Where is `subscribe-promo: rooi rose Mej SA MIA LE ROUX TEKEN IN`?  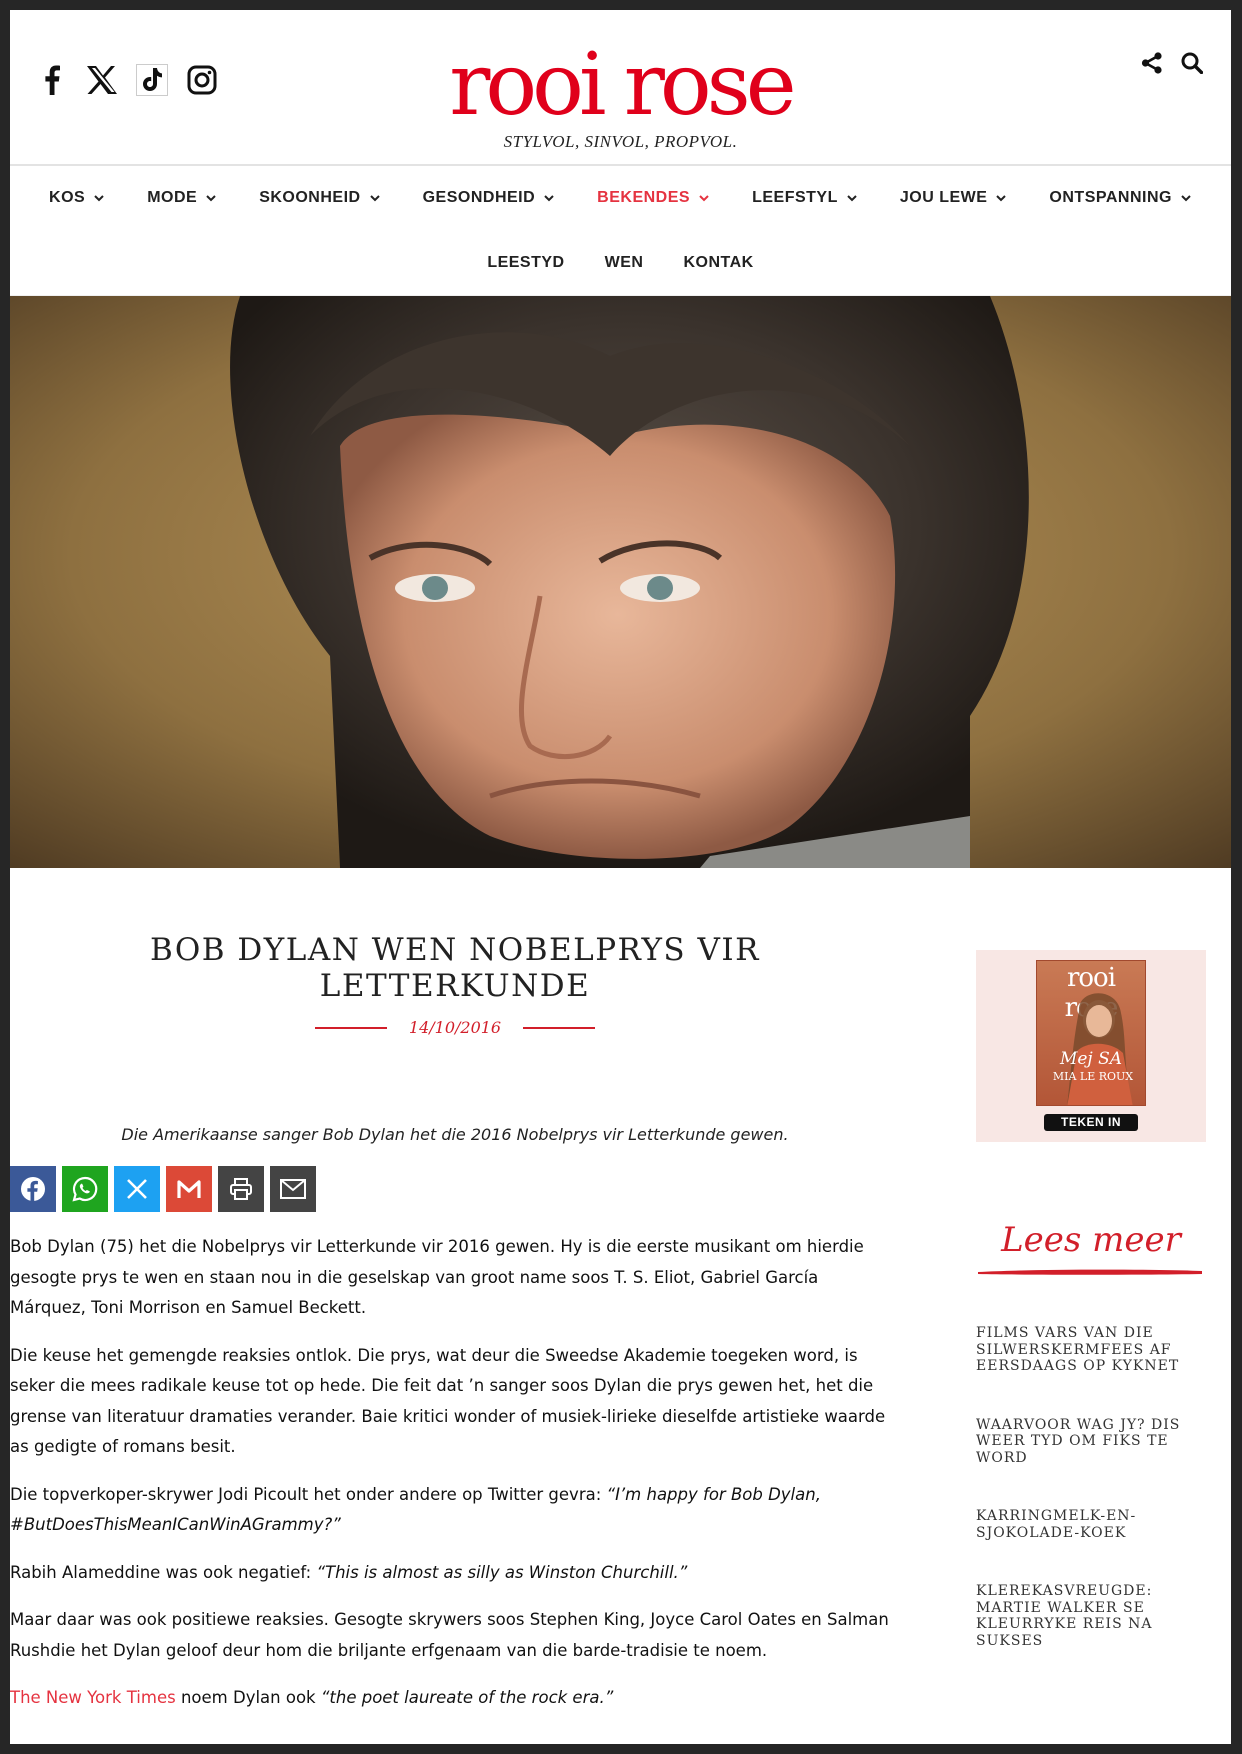 subscribe-promo: rooi rose Mej SA MIA LE ROUX TEKEN IN is located at coordinates (1091, 1046).